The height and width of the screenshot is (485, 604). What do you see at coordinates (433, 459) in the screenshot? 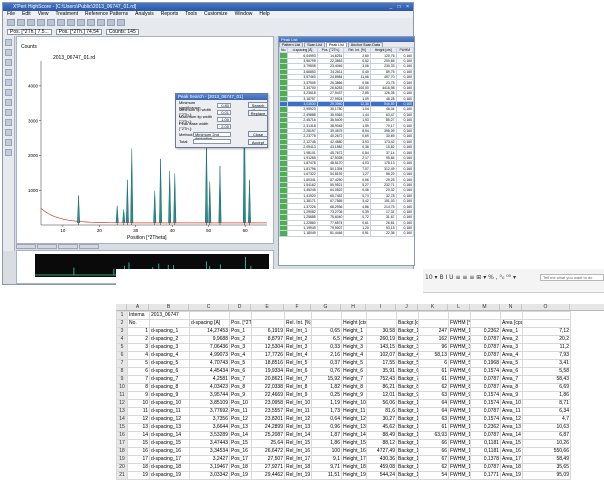
I see `excel-cell: 67` at bounding box center [433, 459].